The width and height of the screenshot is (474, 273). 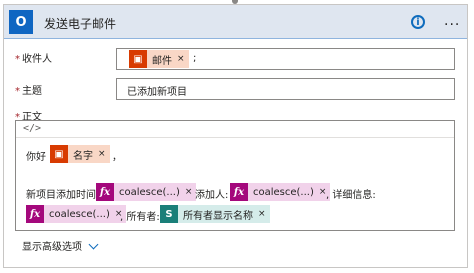 What do you see at coordinates (218, 216) in the screenshot?
I see `owner-token-label: 所有者显示名称` at bounding box center [218, 216].